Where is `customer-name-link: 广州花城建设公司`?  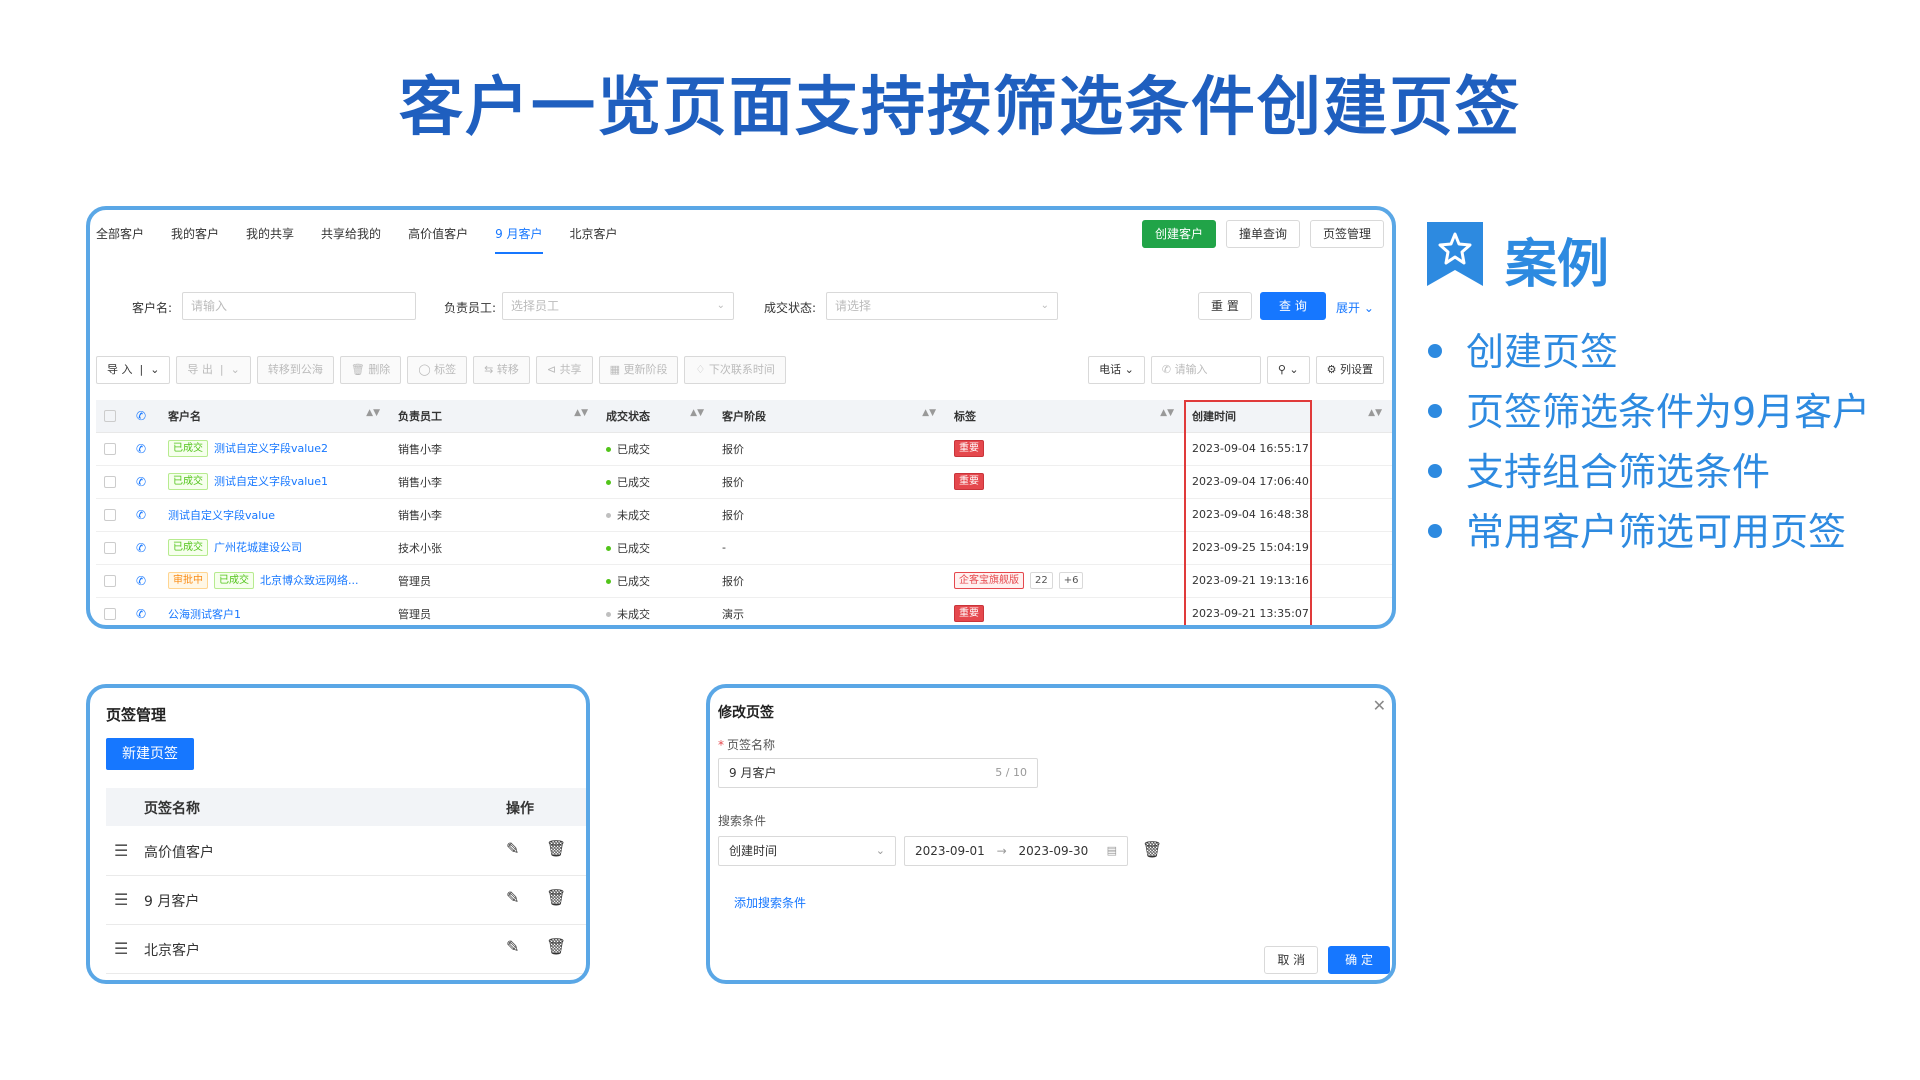
customer-name-link: 广州花城建设公司 is located at coordinates (258, 547).